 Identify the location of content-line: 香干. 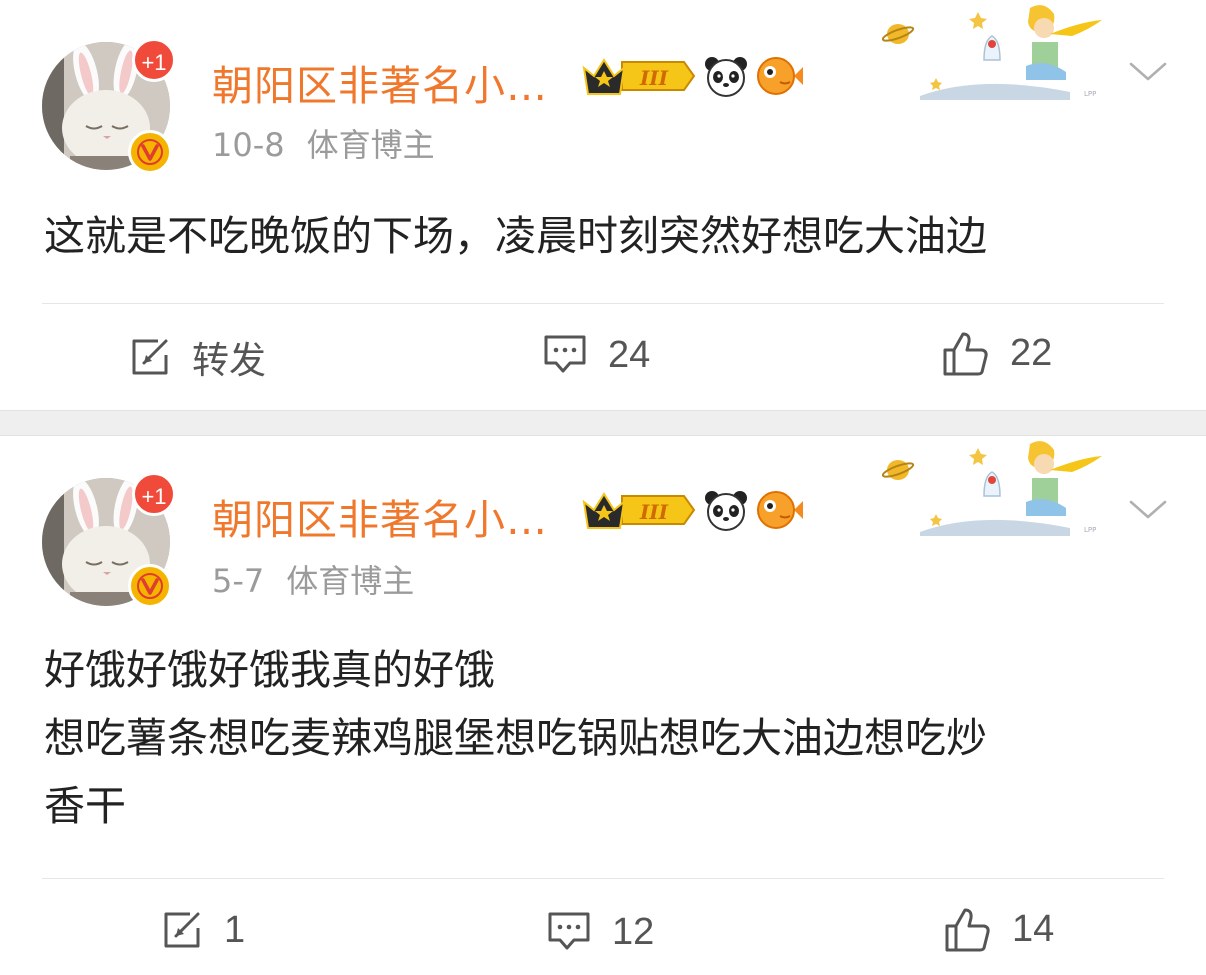
(85, 806).